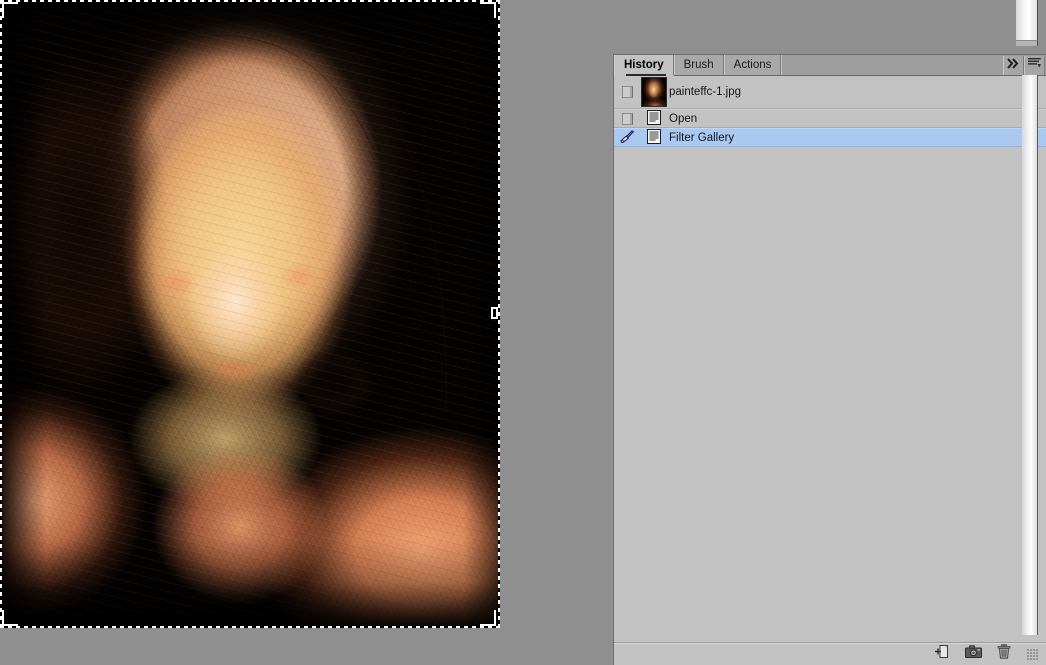  I want to click on trash-icon, so click(1004, 654).